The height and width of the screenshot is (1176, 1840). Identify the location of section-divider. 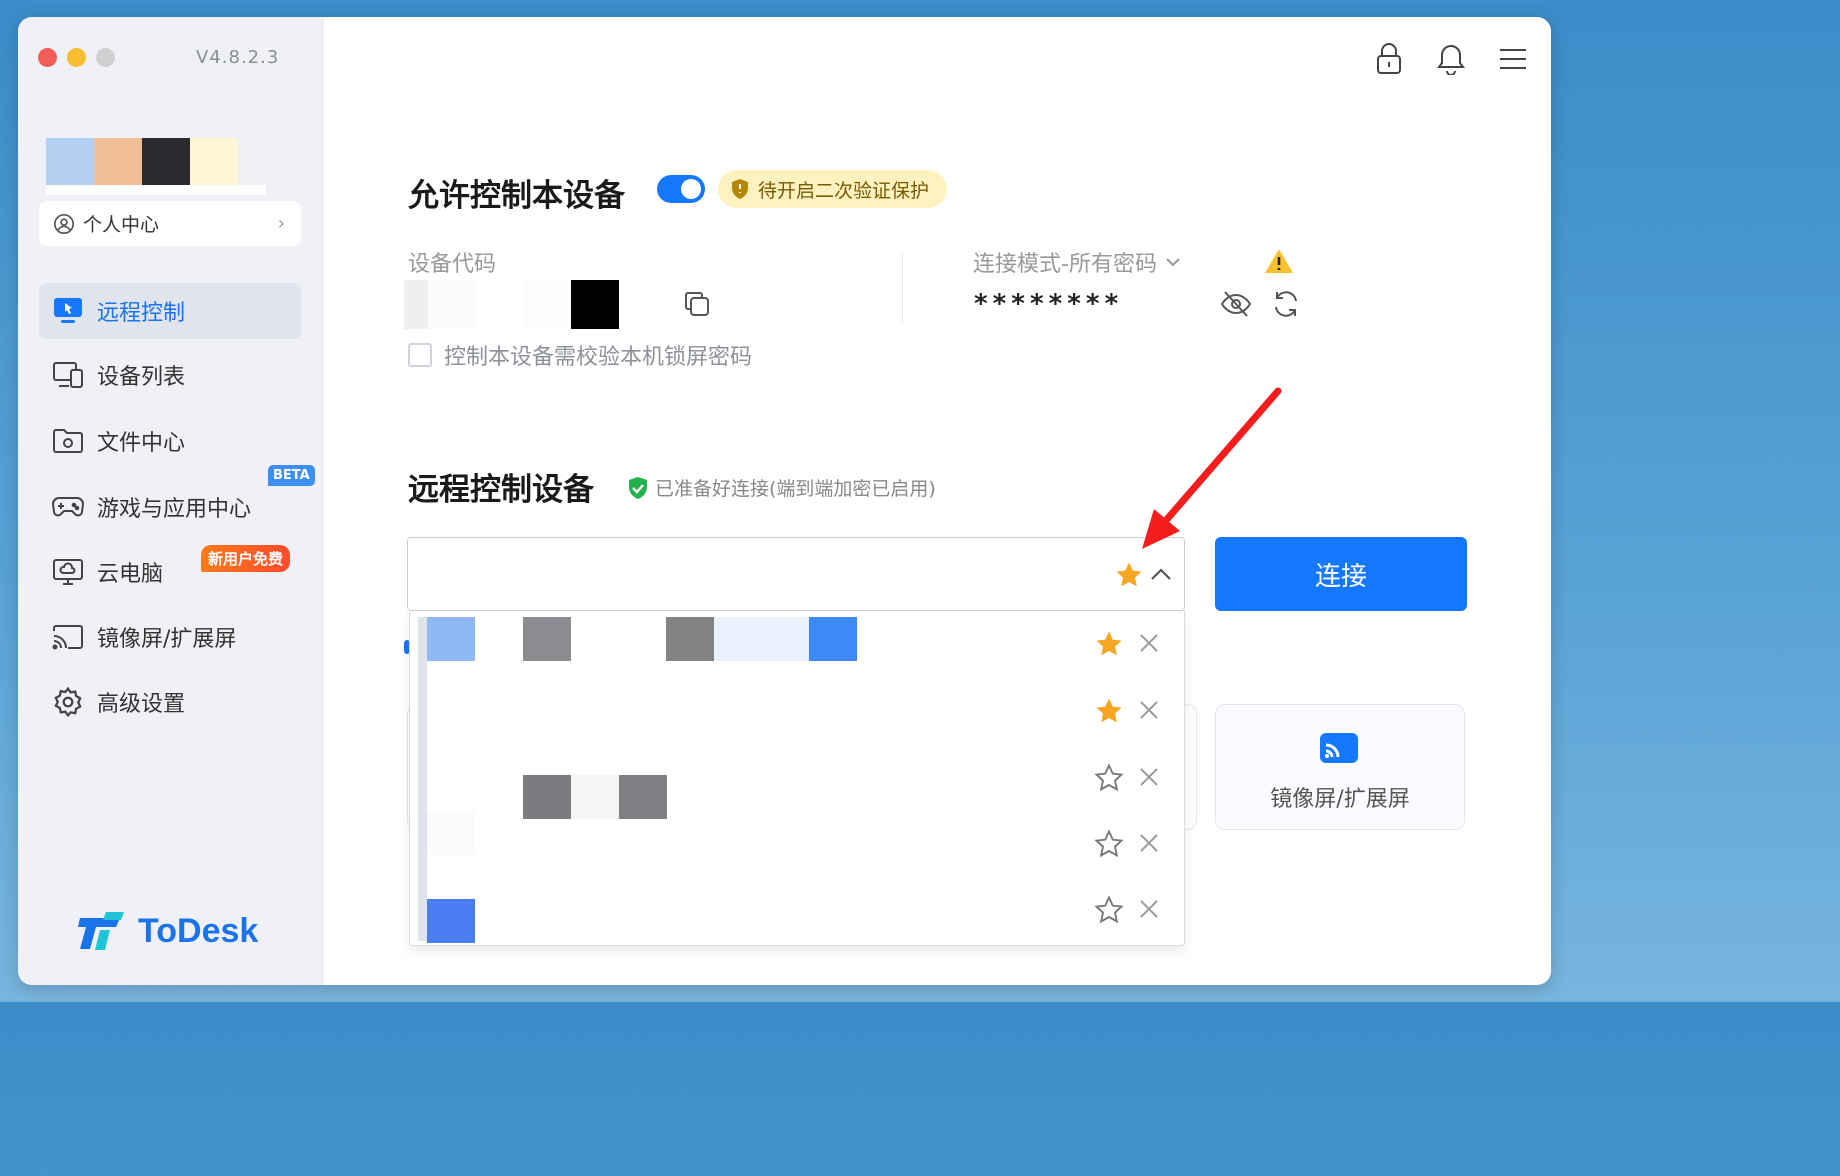
(902, 288).